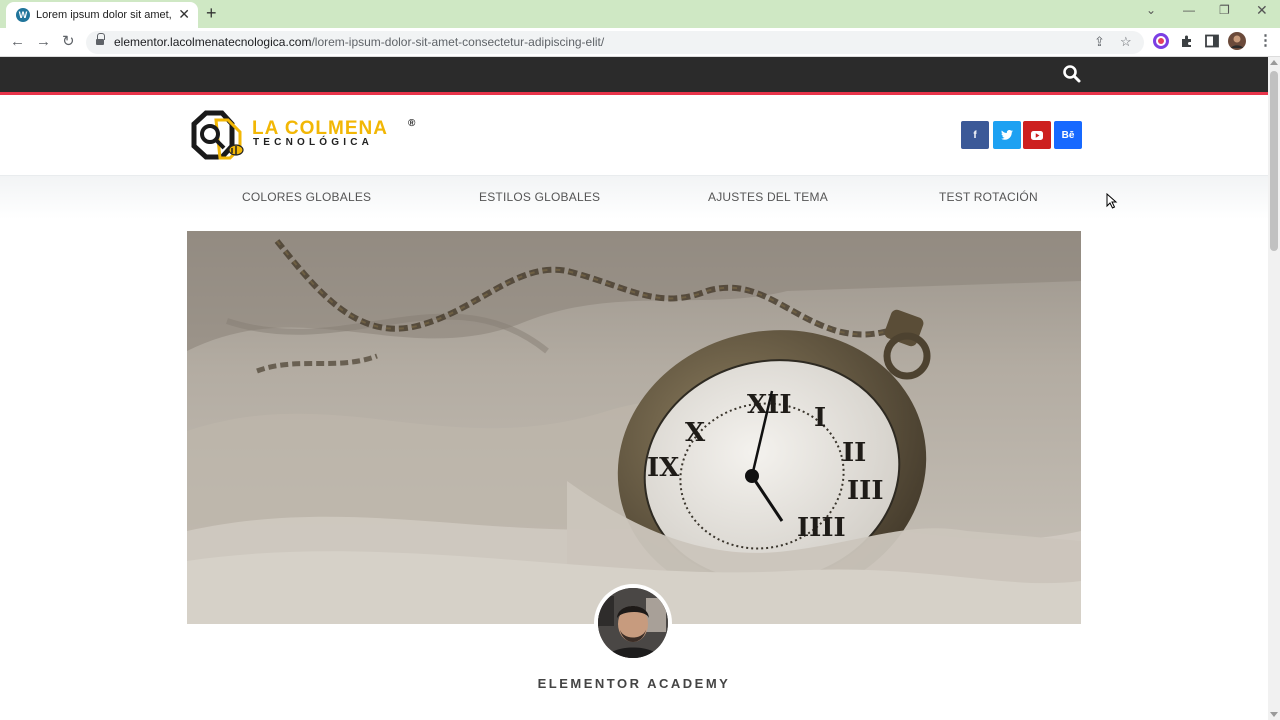  I want to click on author-avatar, so click(633, 623).